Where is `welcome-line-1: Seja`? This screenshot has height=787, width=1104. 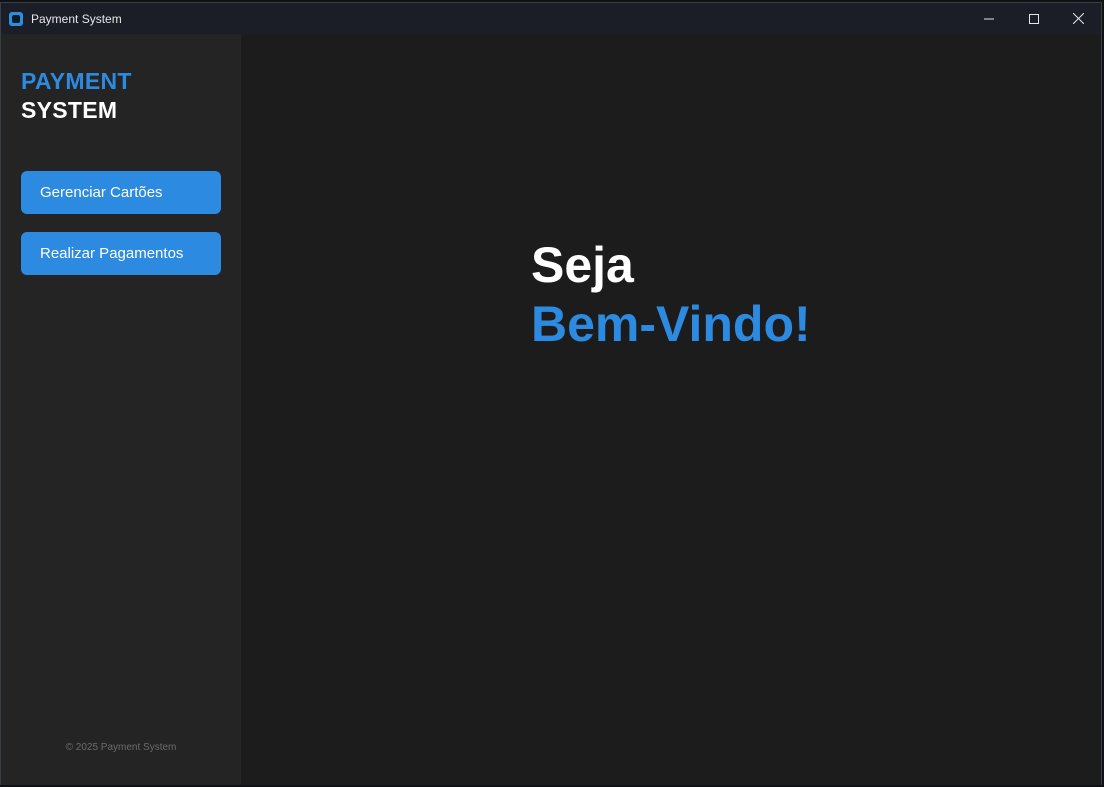
welcome-line-1: Seja is located at coordinates (582, 265).